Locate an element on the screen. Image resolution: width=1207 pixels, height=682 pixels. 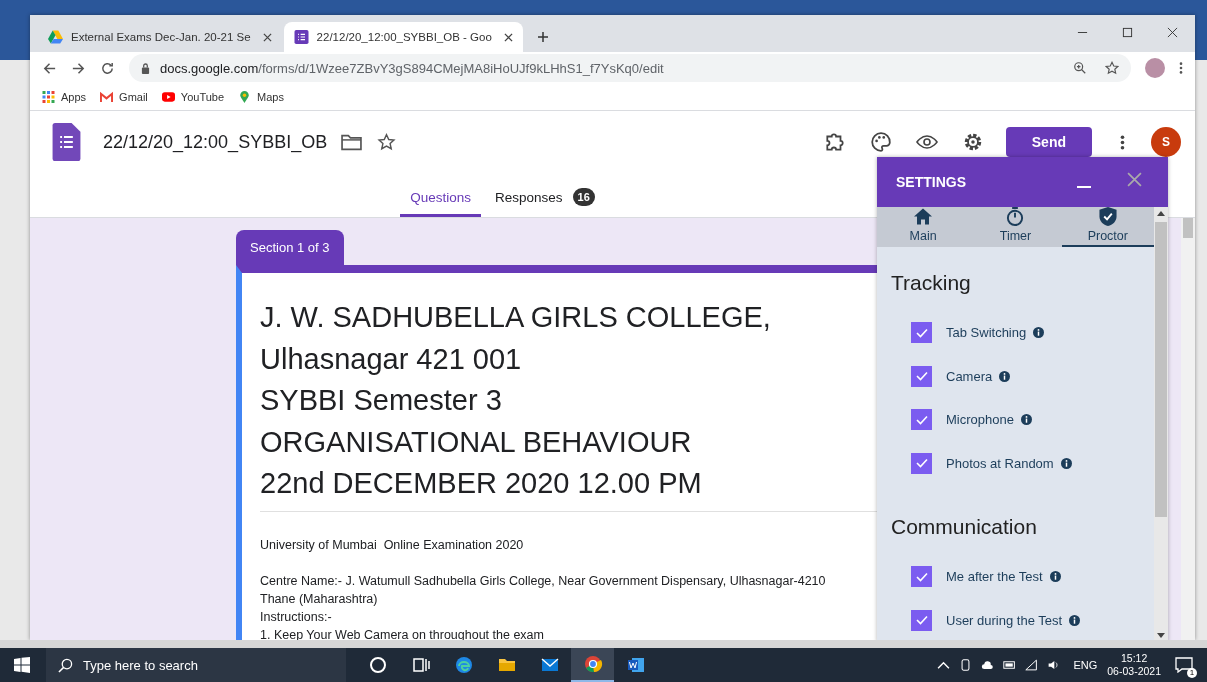
puzzle-icon is located at coordinates (834, 142).